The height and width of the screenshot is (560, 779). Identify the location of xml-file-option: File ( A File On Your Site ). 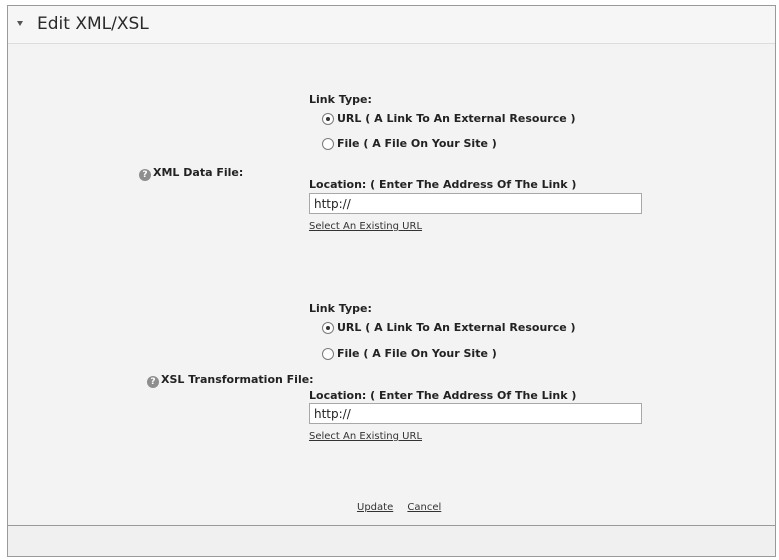
(409, 143).